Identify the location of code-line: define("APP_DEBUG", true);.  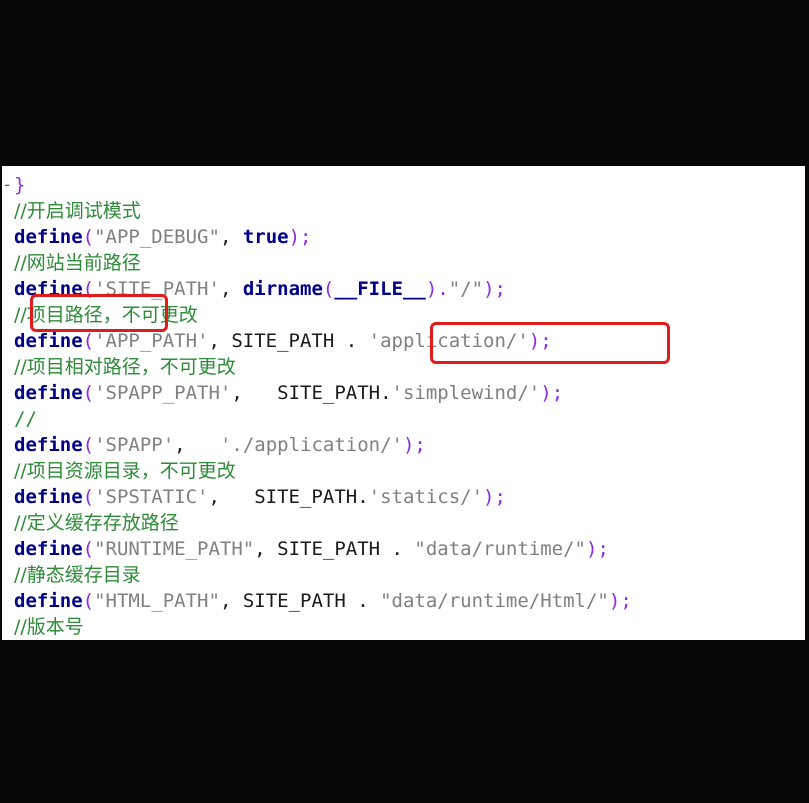
(162, 237).